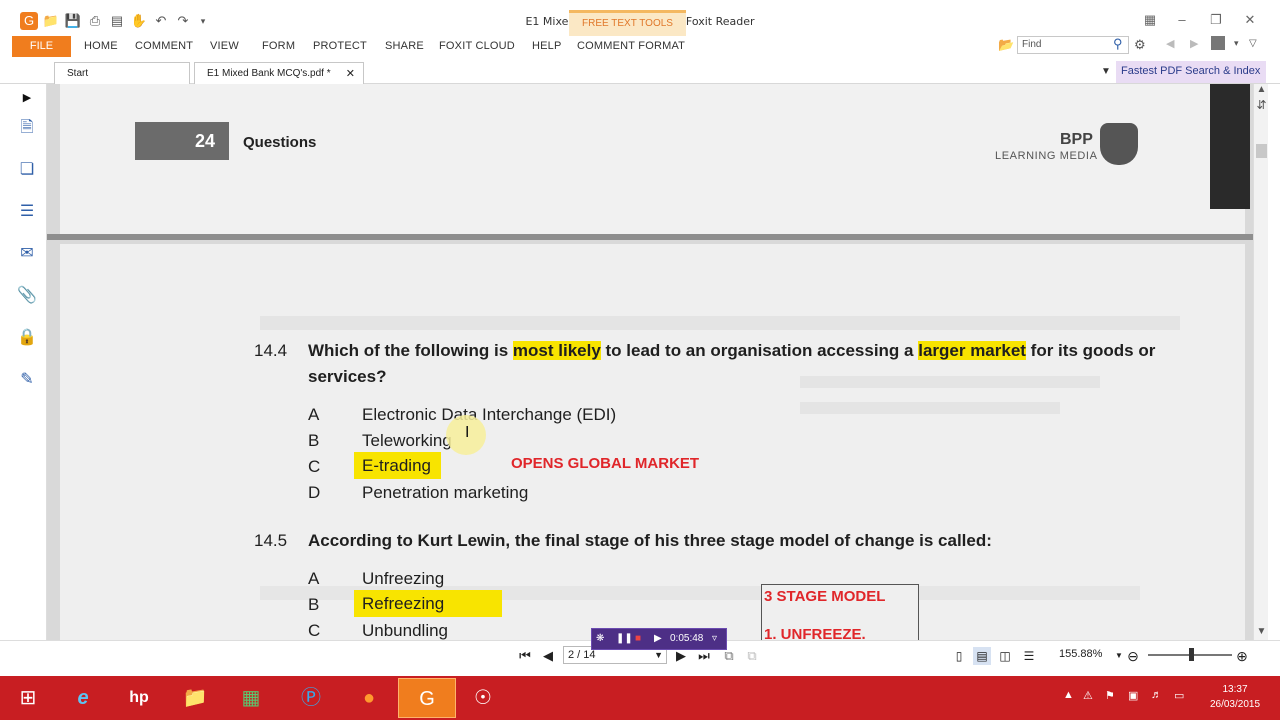 This screenshot has height=720, width=1280. Describe the element at coordinates (1006, 45) in the screenshot. I see `find-folder-icon: 📂` at that location.